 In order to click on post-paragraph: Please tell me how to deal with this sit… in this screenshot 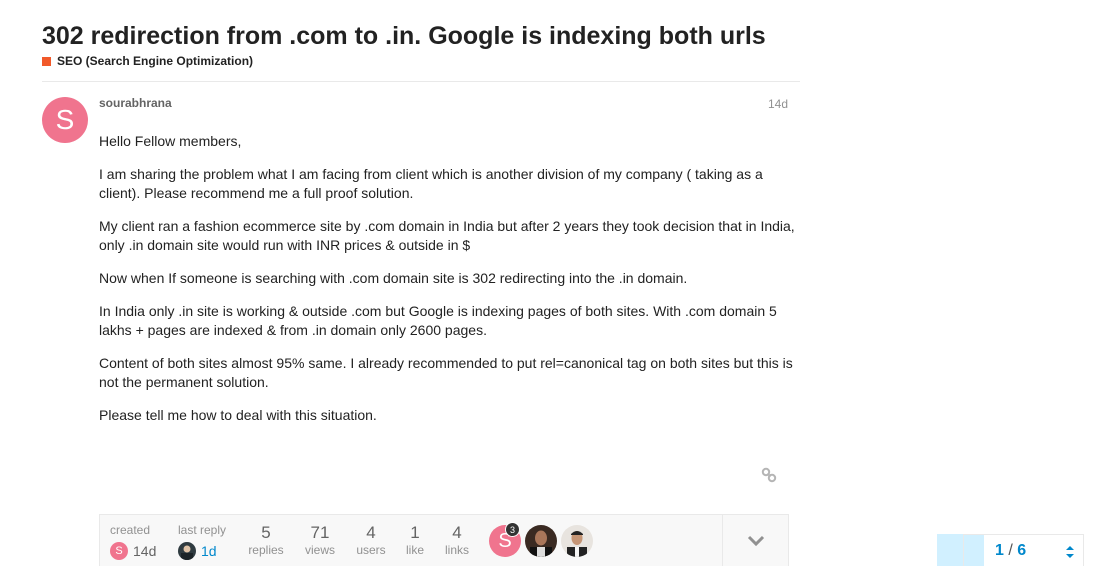, I will do `click(238, 415)`.